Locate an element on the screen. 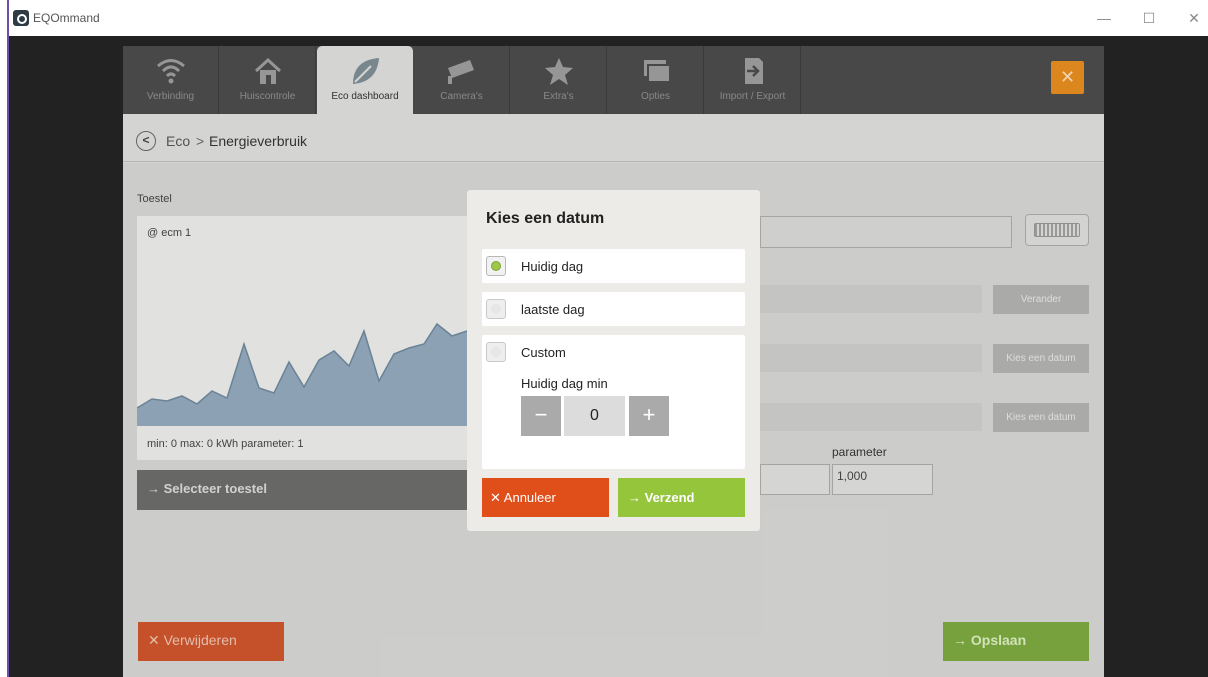  breadcrumb-current: Energieverbruik is located at coordinates (258, 141).